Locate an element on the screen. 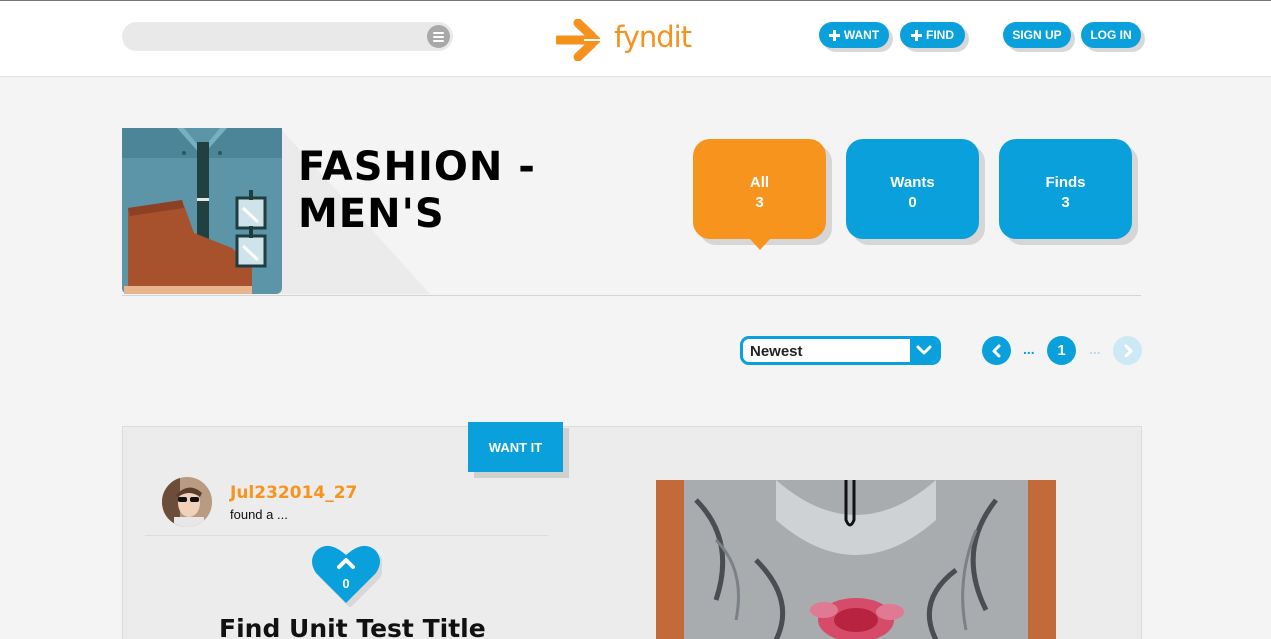  like-button: 0 is located at coordinates (346, 576).